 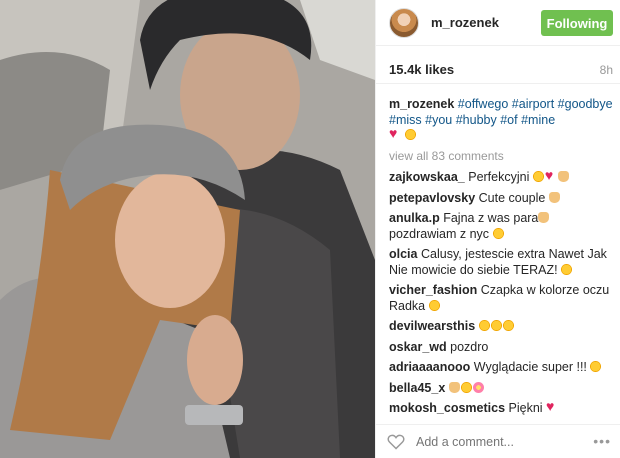 What do you see at coordinates (508, 120) in the screenshot?
I see `hashtag: #of` at bounding box center [508, 120].